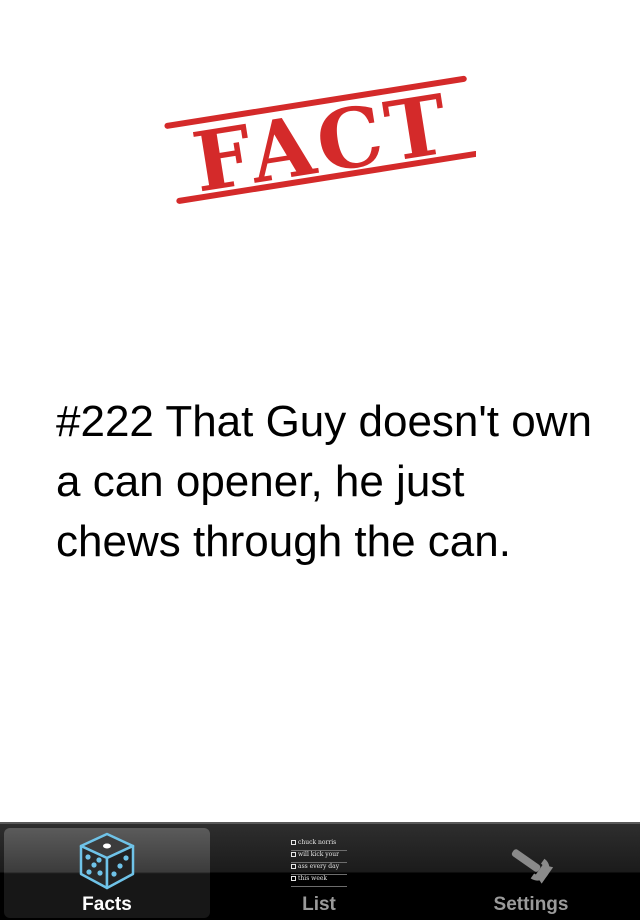 This screenshot has width=640, height=920. I want to click on fact-stamp-icon: FACT, so click(321, 143).